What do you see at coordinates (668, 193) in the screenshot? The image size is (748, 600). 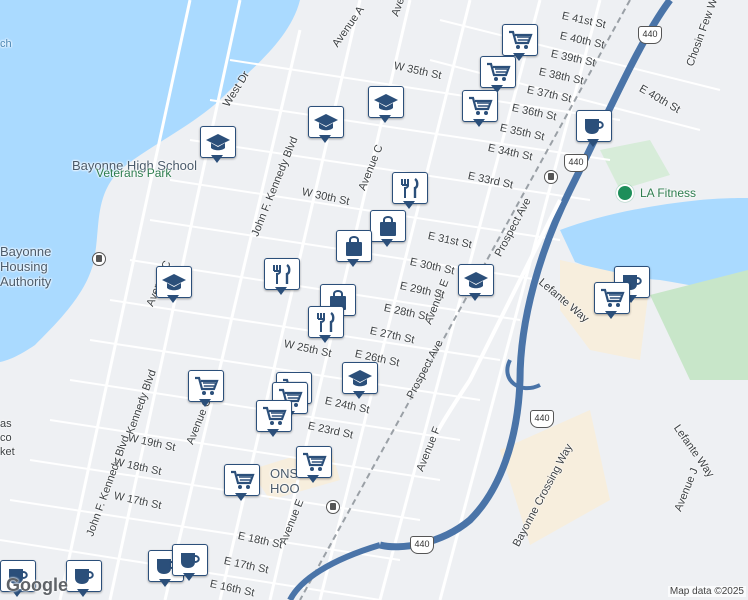 I see `place-label-la-fitness: LA Fitness` at bounding box center [668, 193].